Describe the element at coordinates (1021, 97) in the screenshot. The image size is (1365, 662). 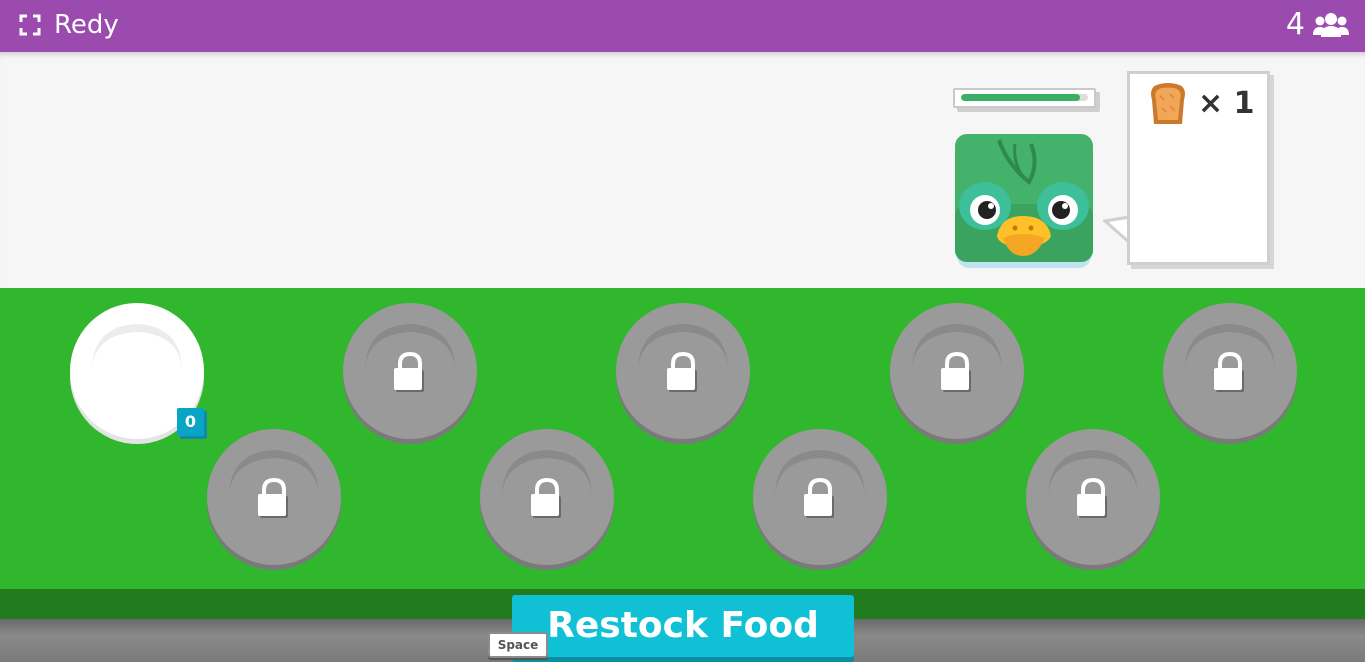
I see `patience-fill` at that location.